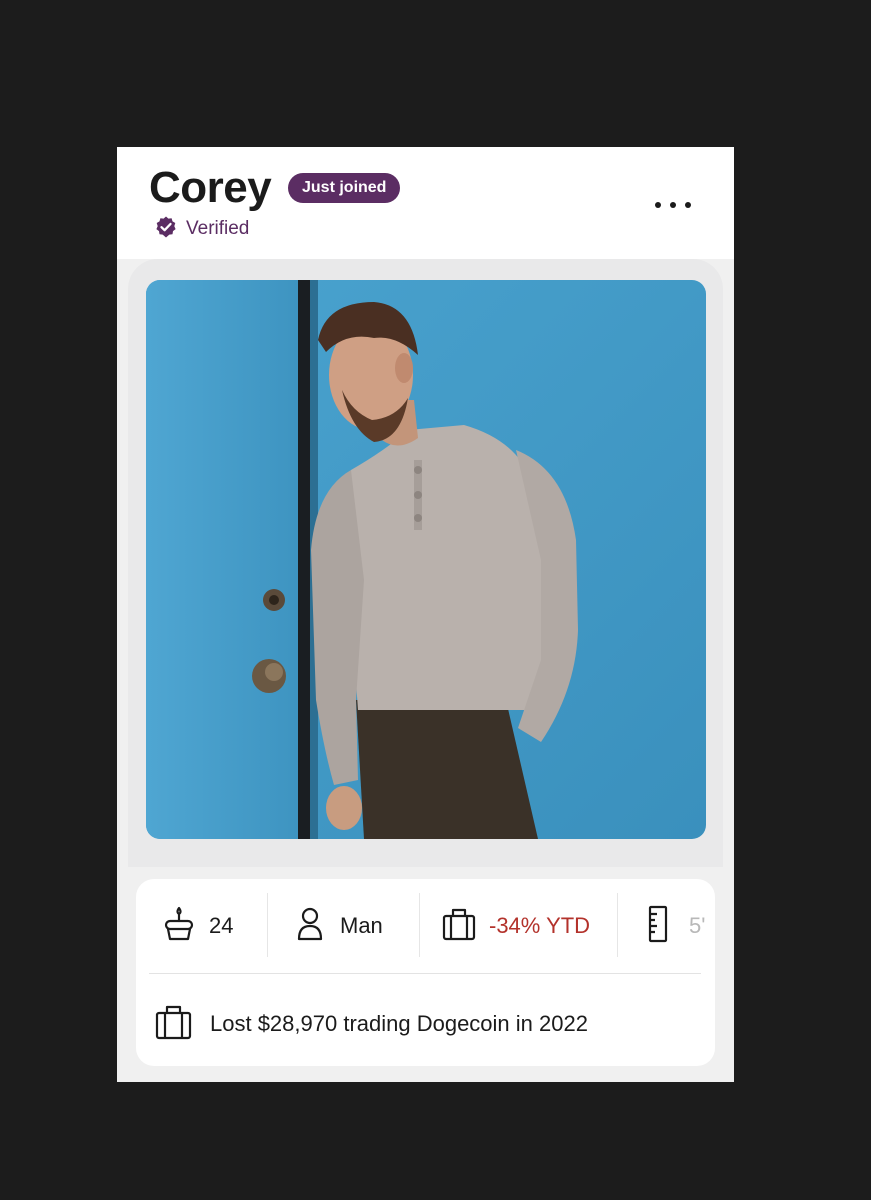  Describe the element at coordinates (540, 925) in the screenshot. I see `ytd-value: -34% YTD` at that location.